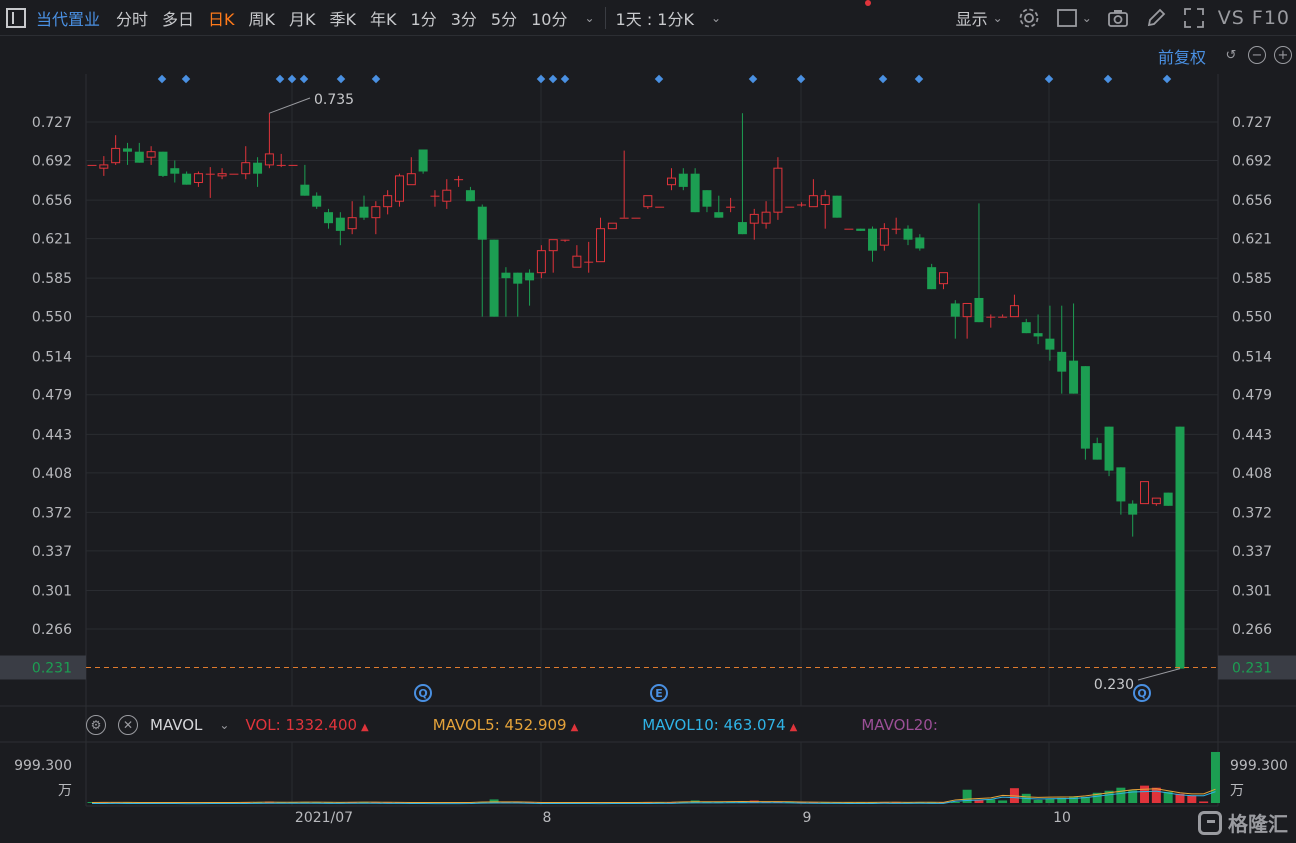 The width and height of the screenshot is (1296, 843). What do you see at coordinates (52, 357) in the screenshot?
I see `price-tick-left: 0.514` at bounding box center [52, 357].